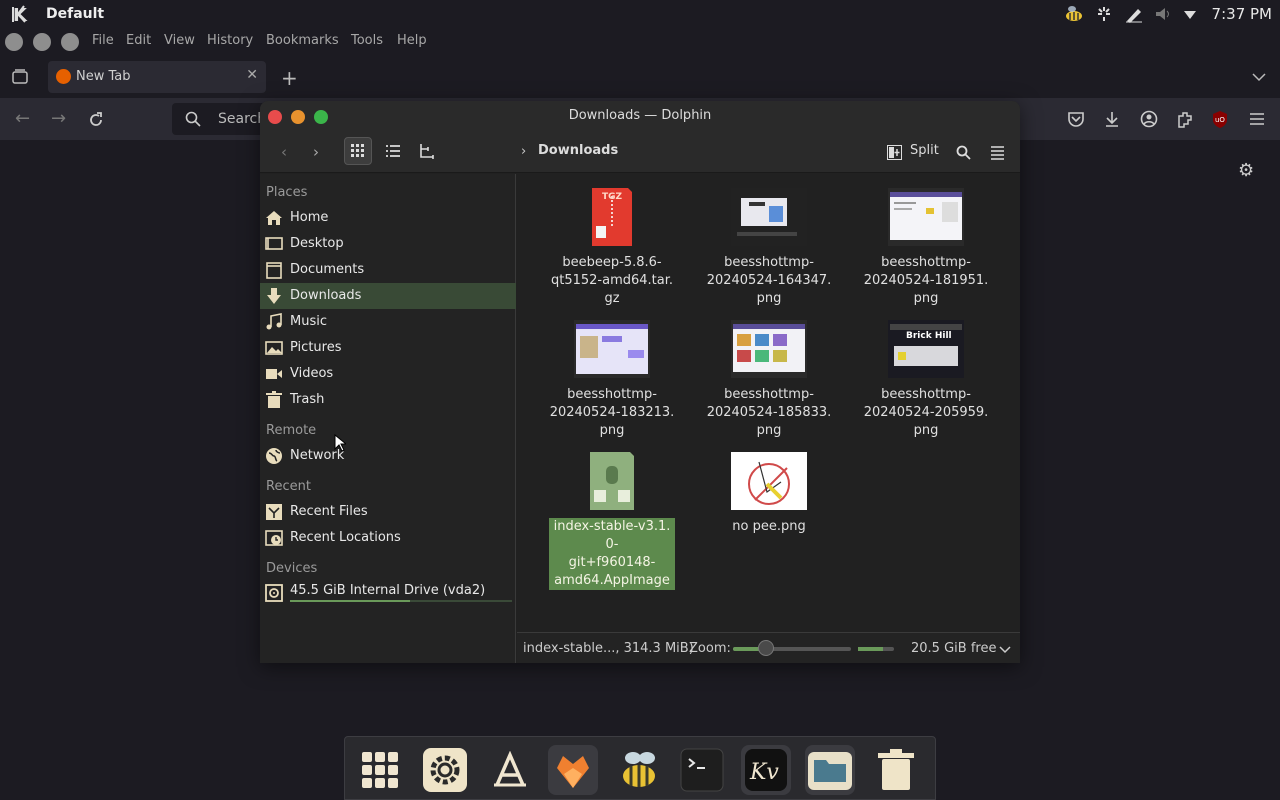 The image size is (1280, 800). I want to click on forward-icon: →, so click(58, 118).